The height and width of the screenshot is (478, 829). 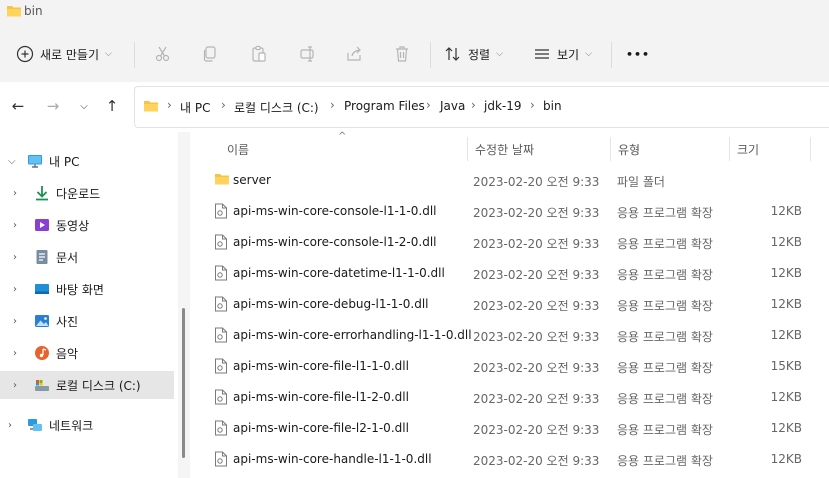 I want to click on cut-button, so click(x=163, y=54).